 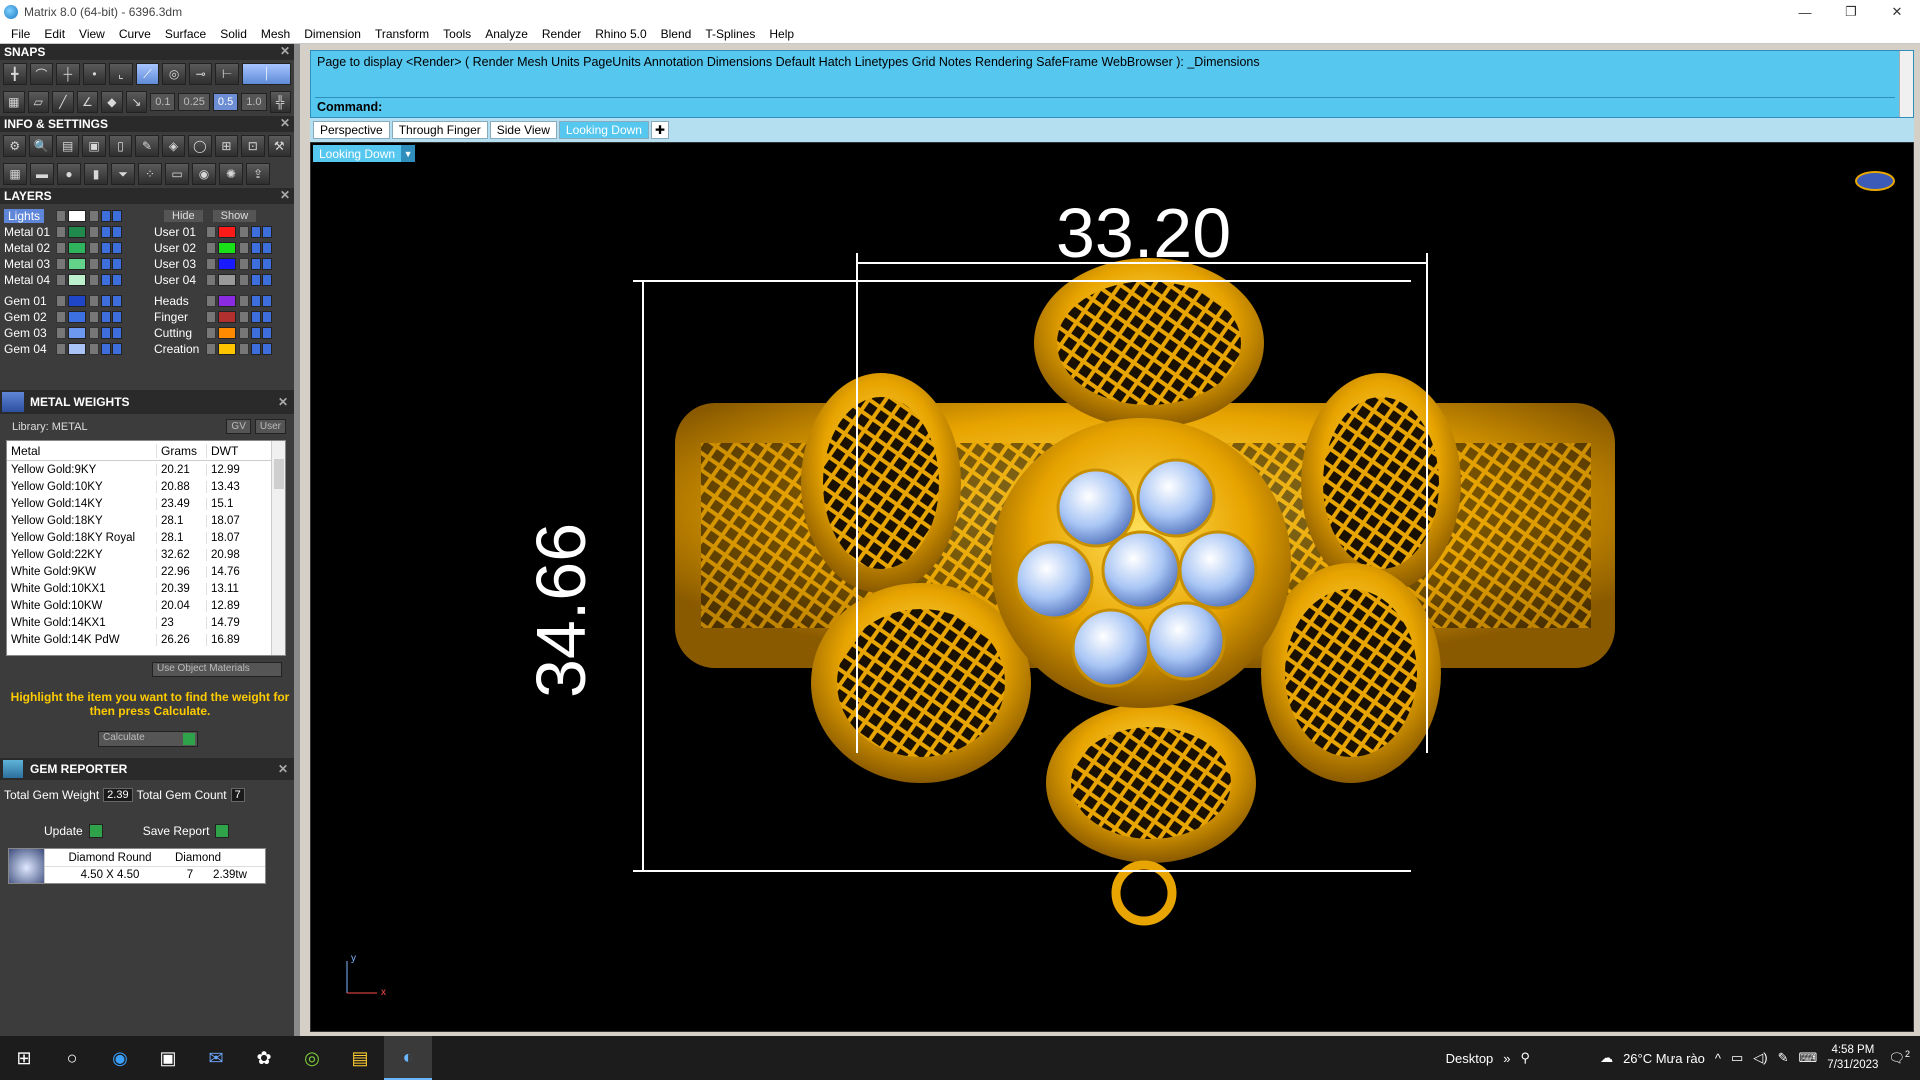 What do you see at coordinates (1783, 1058) in the screenshot?
I see `pen-icon: ✎` at bounding box center [1783, 1058].